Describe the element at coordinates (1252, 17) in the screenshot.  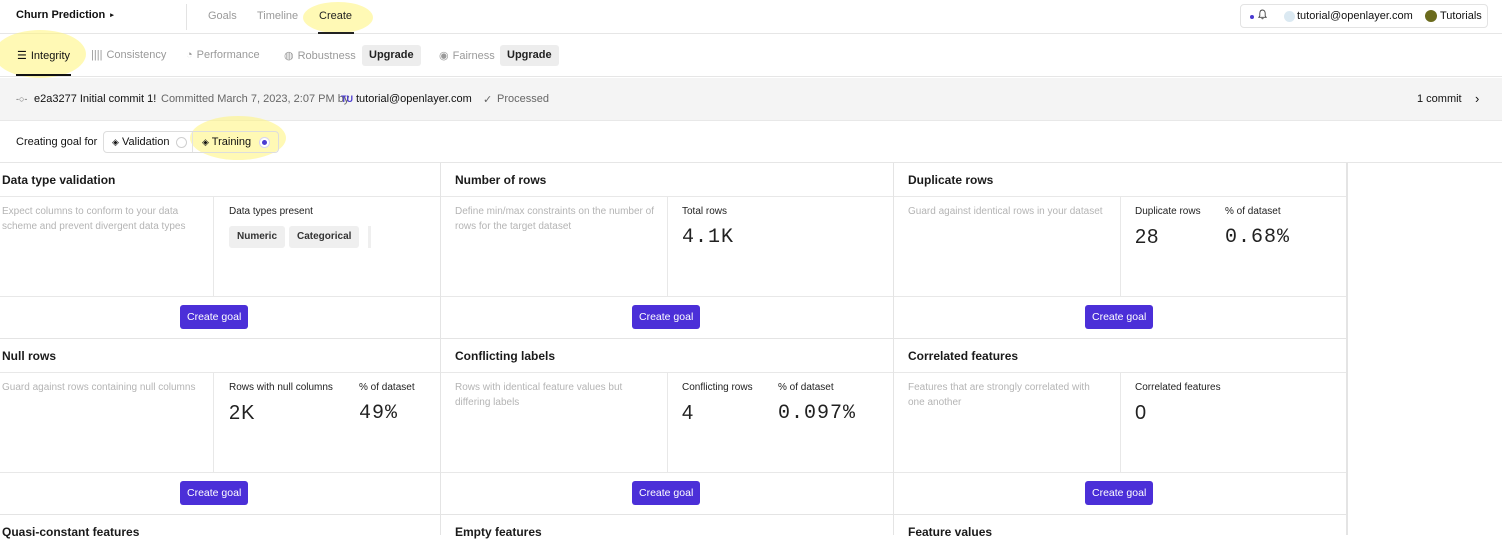
I see `notification-dot` at that location.